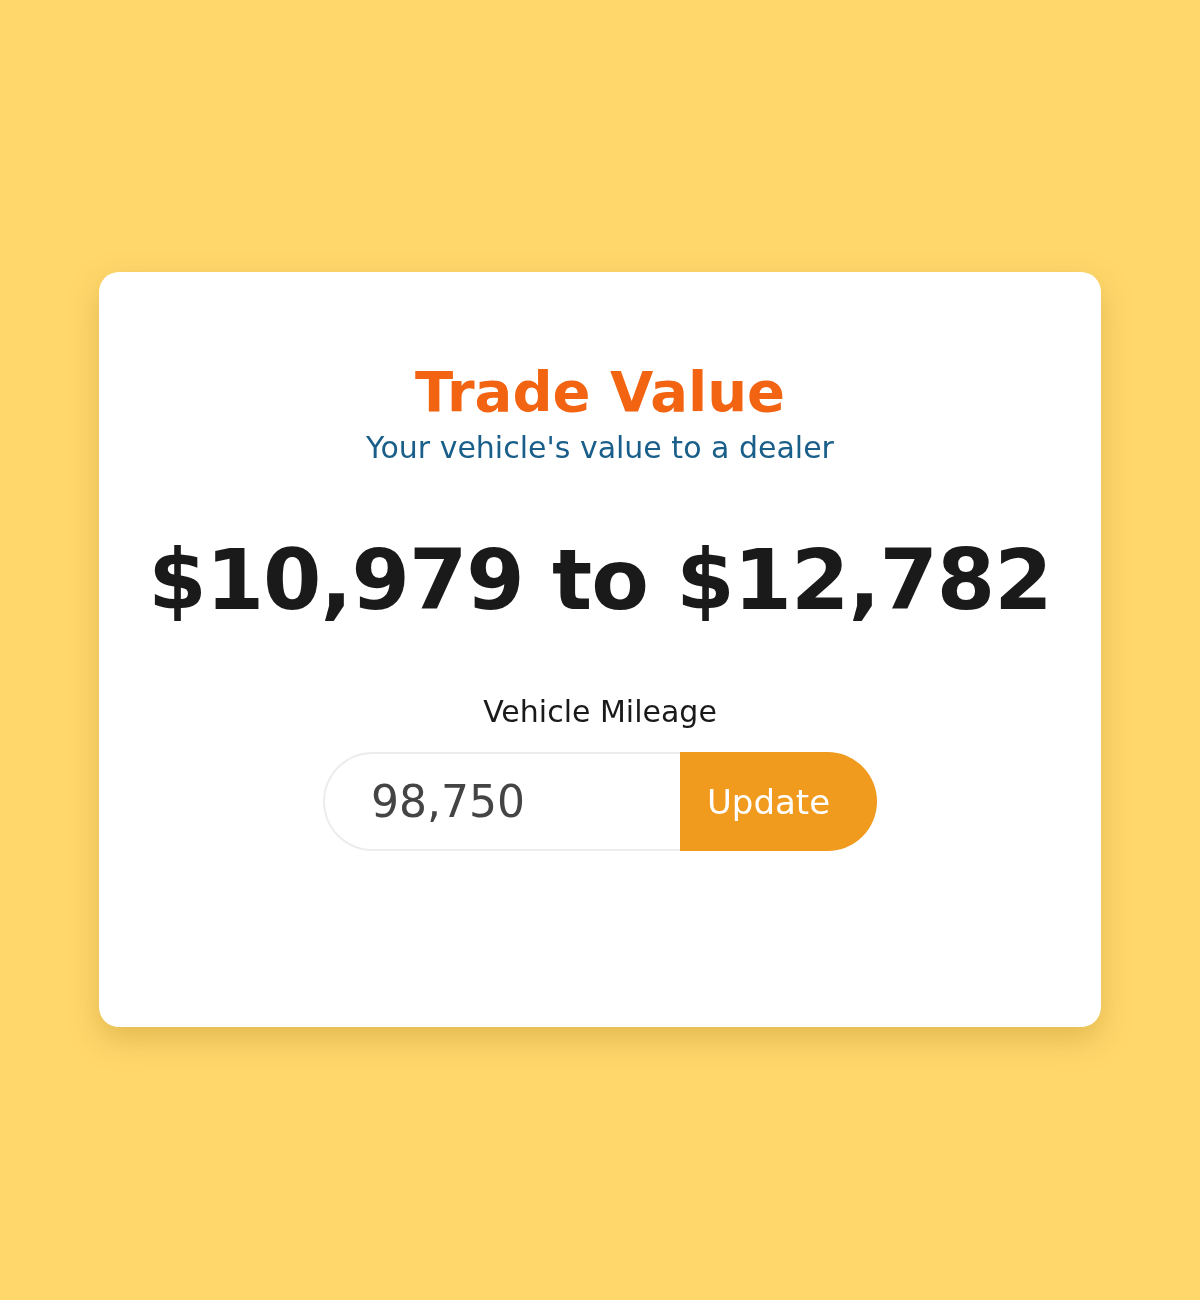 The height and width of the screenshot is (1300, 1200). I want to click on mileage-label: Vehicle Mileage, so click(600, 712).